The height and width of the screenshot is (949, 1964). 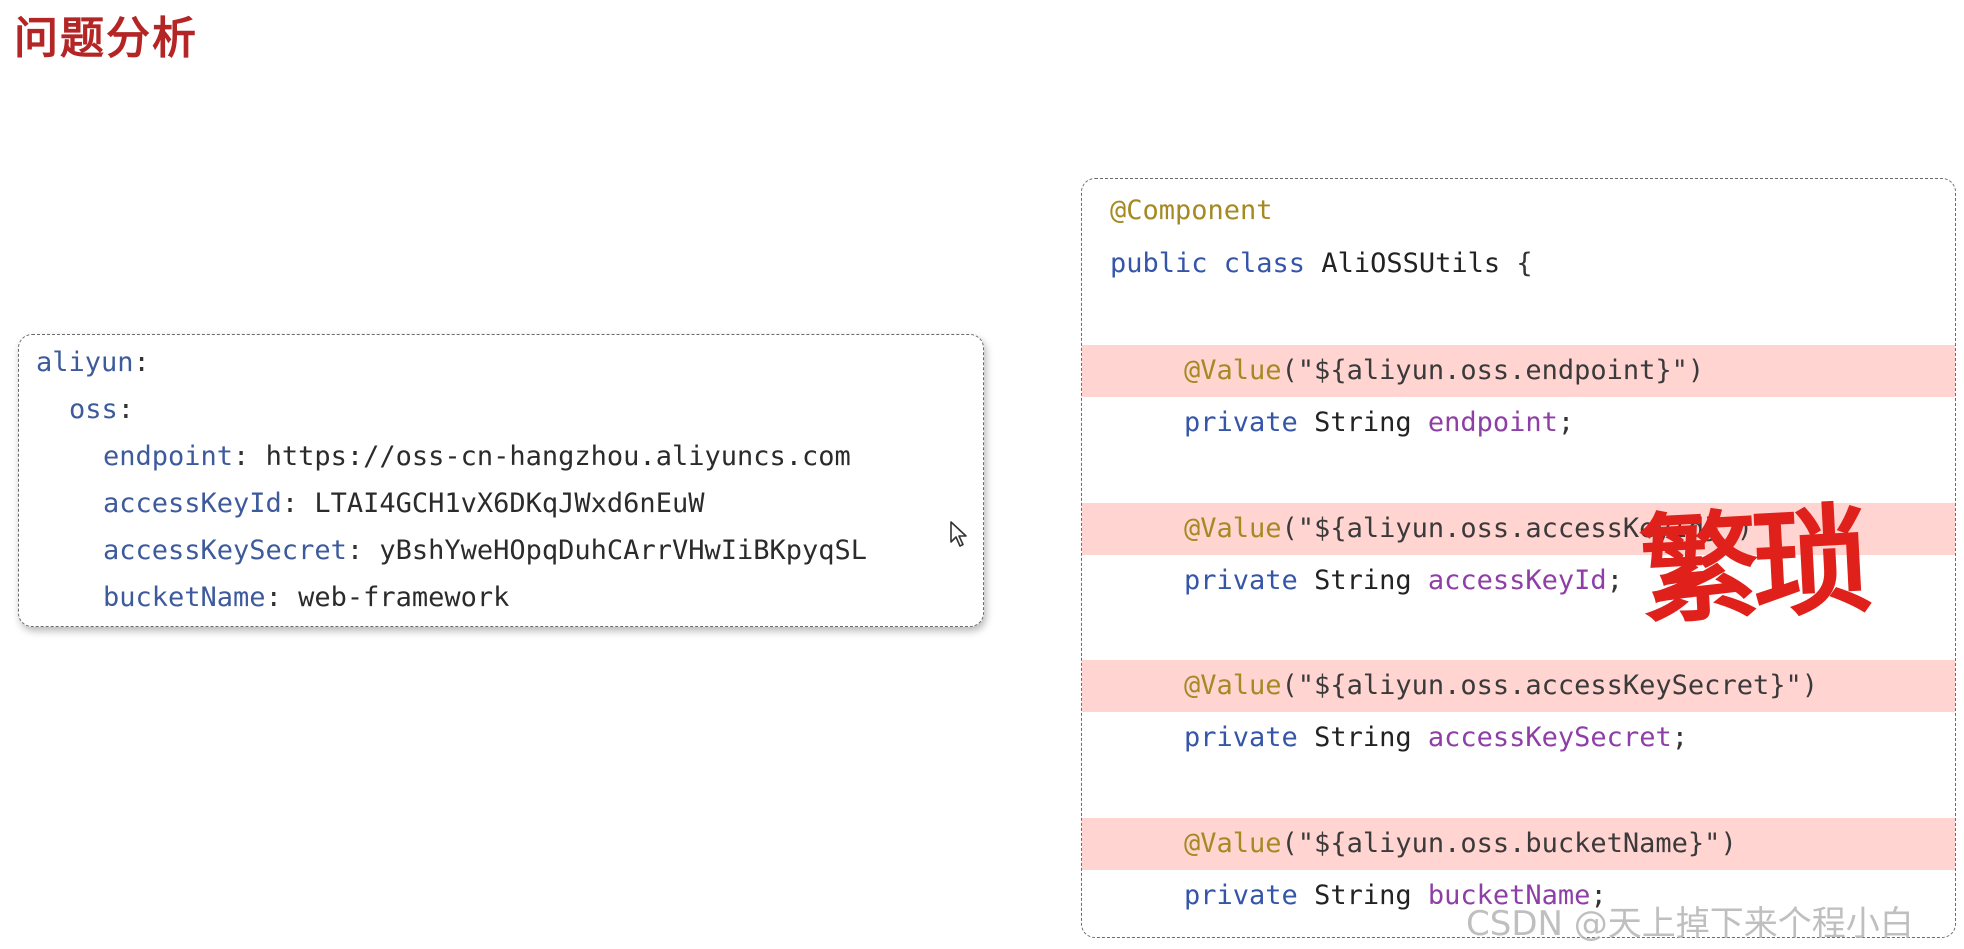 What do you see at coordinates (1753, 565) in the screenshot?
I see `handwritten-annotation: 繁琐` at bounding box center [1753, 565].